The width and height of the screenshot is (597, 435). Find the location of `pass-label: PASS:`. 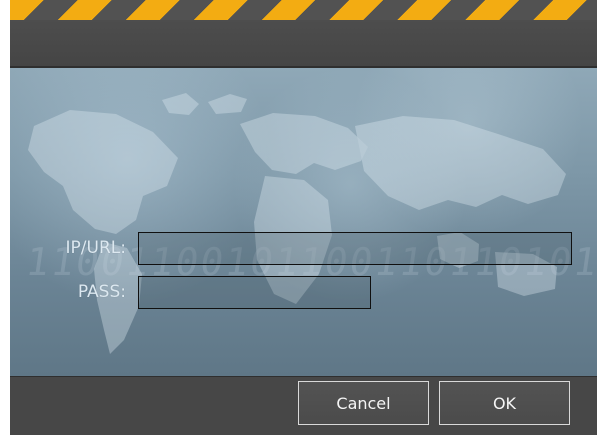

pass-label: PASS: is located at coordinates (101, 292).